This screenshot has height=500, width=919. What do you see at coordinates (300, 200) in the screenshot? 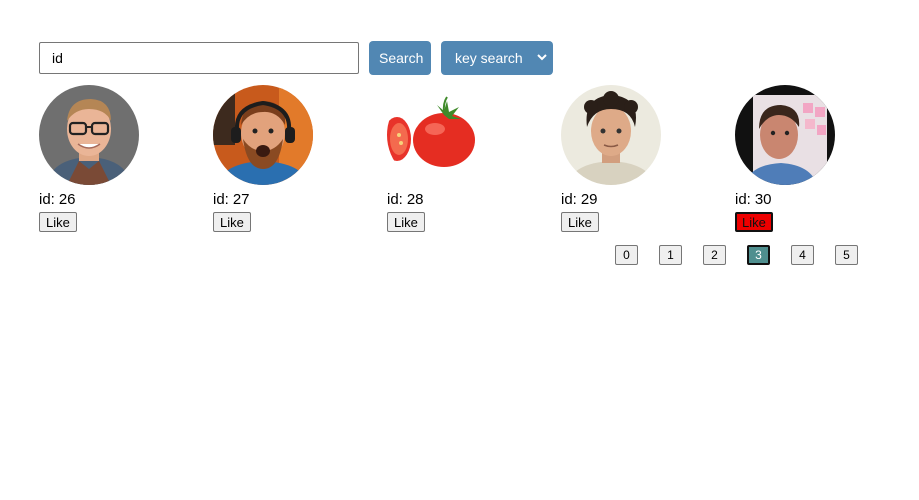
I see `card-id: id: 27` at bounding box center [300, 200].